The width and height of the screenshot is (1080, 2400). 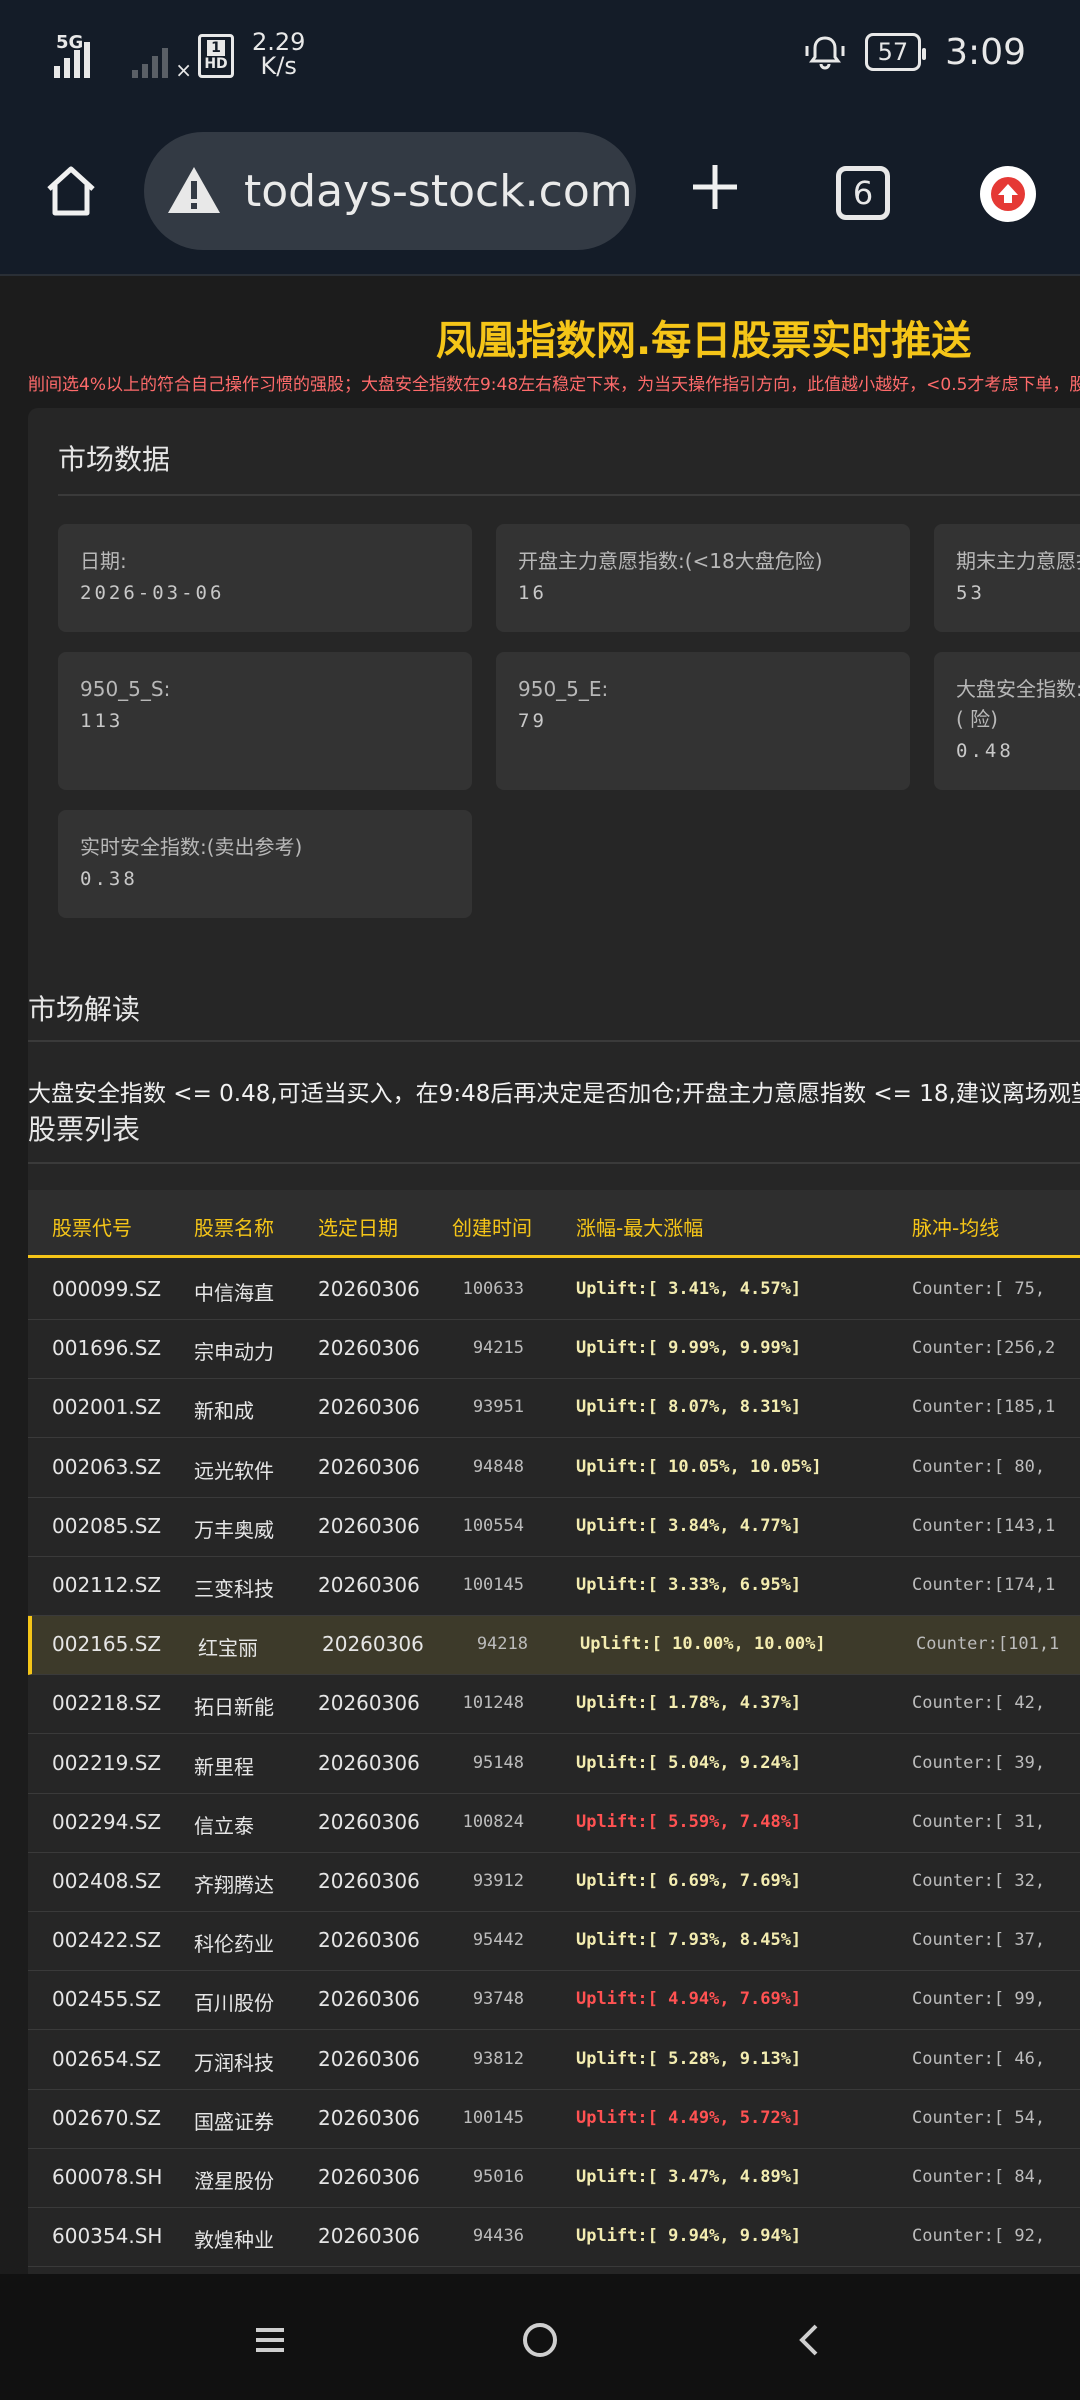 What do you see at coordinates (77, 55) in the screenshot?
I see `signal-5g-icon: 5G` at bounding box center [77, 55].